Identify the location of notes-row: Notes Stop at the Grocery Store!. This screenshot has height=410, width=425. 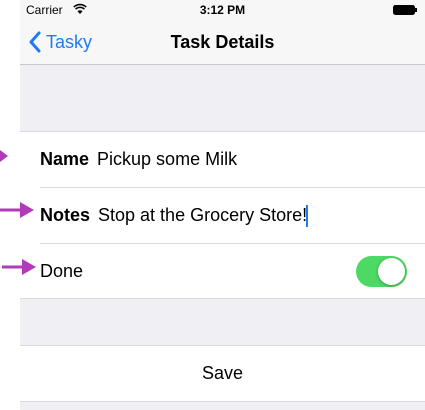
(232, 215).